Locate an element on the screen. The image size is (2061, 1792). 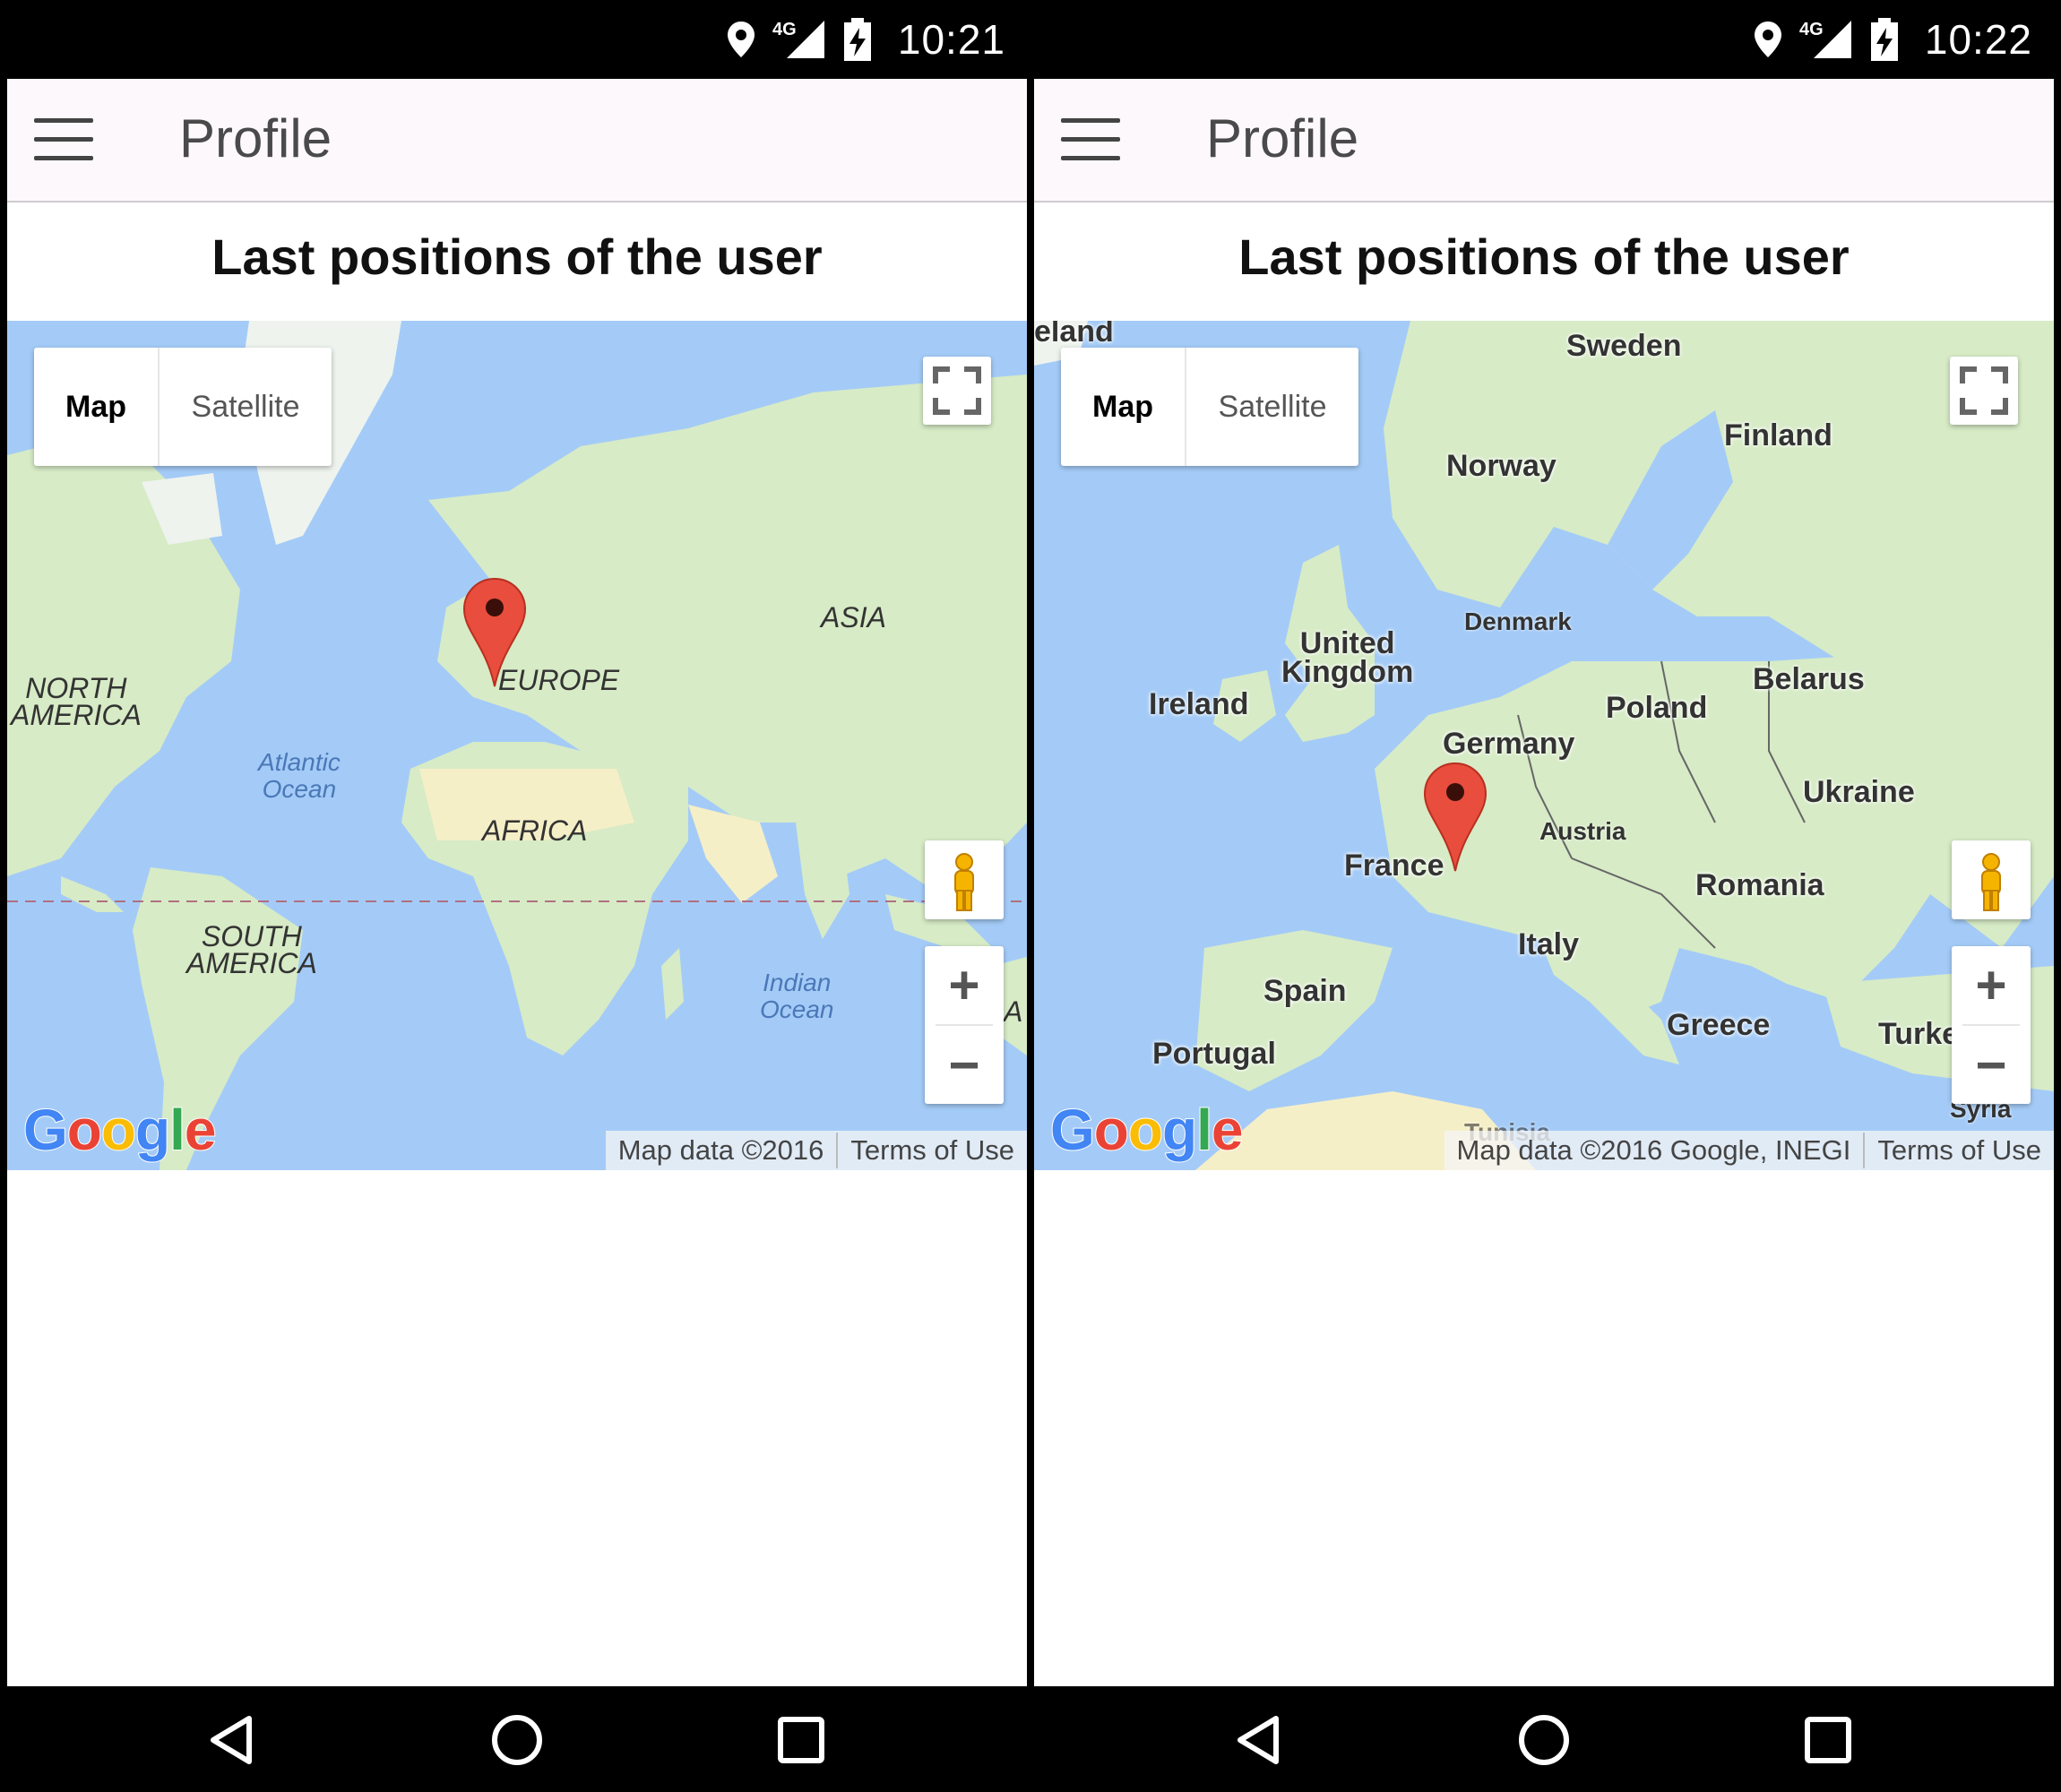
map-attribution: Map data ©2016 Terms of Use is located at coordinates (816, 1150).